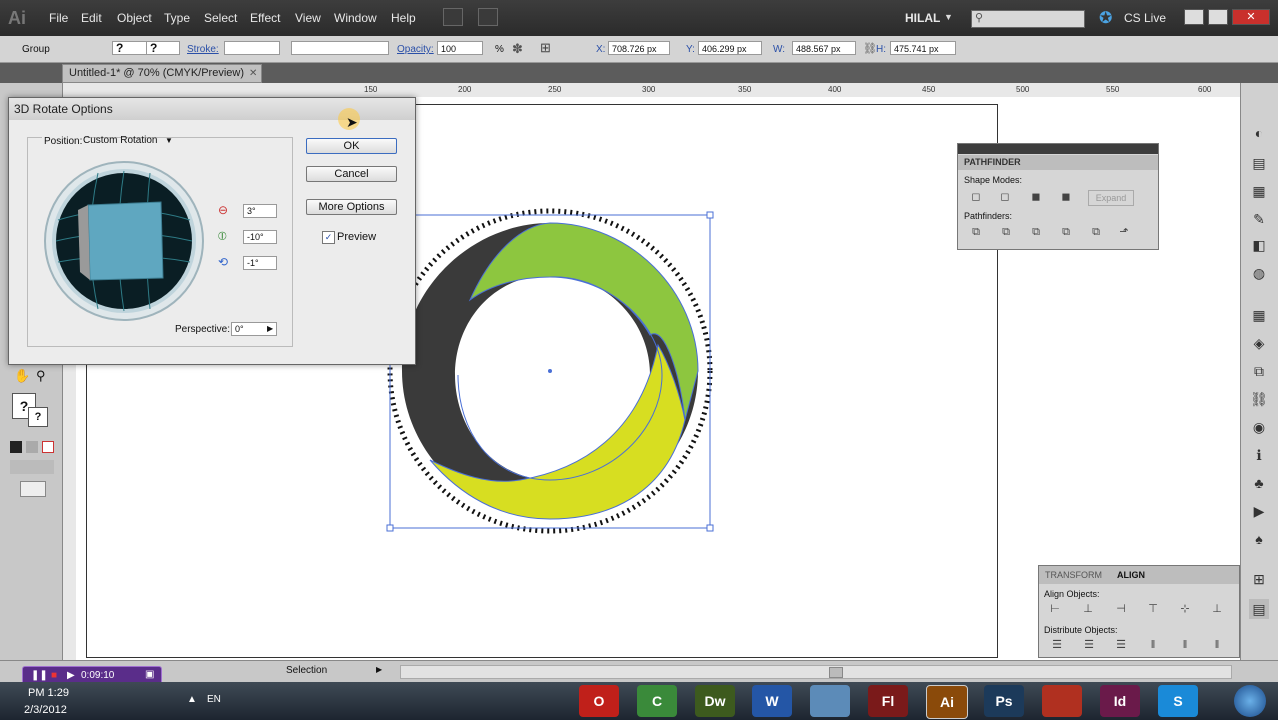  I want to click on taskbar-chrome: C, so click(657, 701).